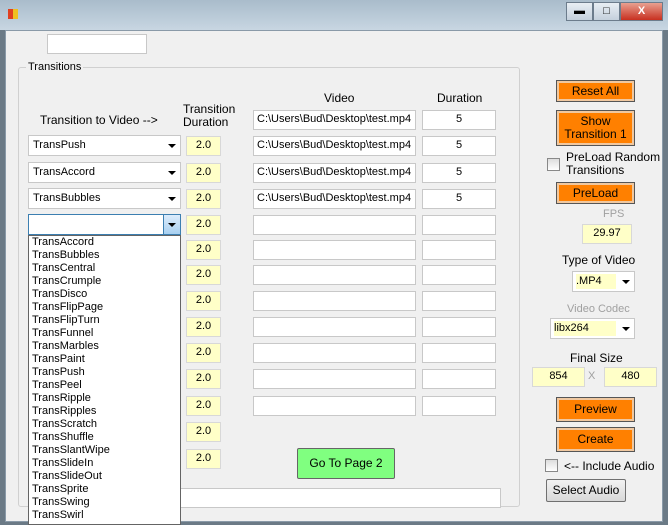 Image resolution: width=668 pixels, height=525 pixels. Describe the element at coordinates (64, 172) in the screenshot. I see `transition-value: TransAccord` at that location.